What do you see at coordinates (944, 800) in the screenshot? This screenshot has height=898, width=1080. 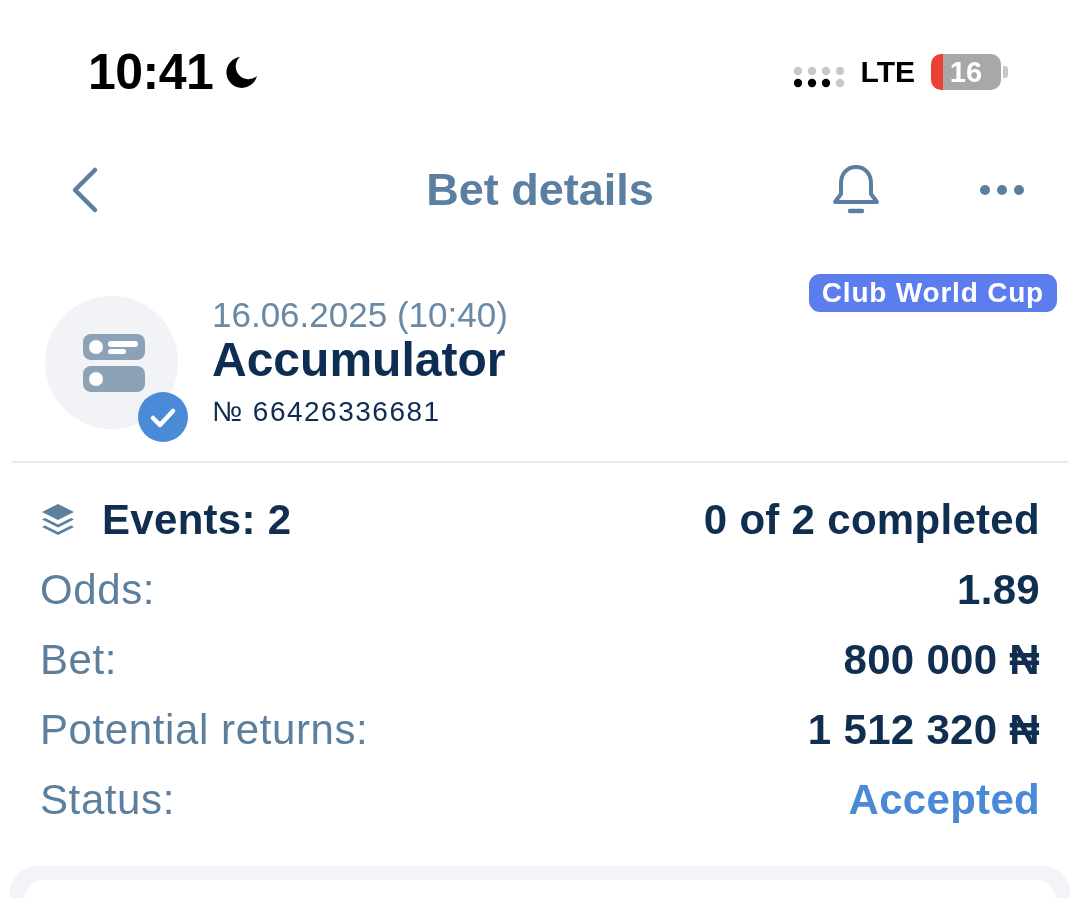 I see `detail-value: Accepted` at bounding box center [944, 800].